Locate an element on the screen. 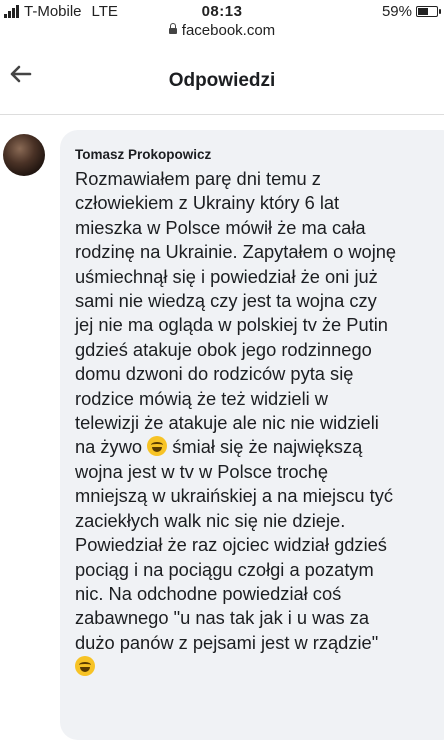 This screenshot has width=444, height=740. comment-line: na żywo śmiał się że największą is located at coordinates (259, 447).